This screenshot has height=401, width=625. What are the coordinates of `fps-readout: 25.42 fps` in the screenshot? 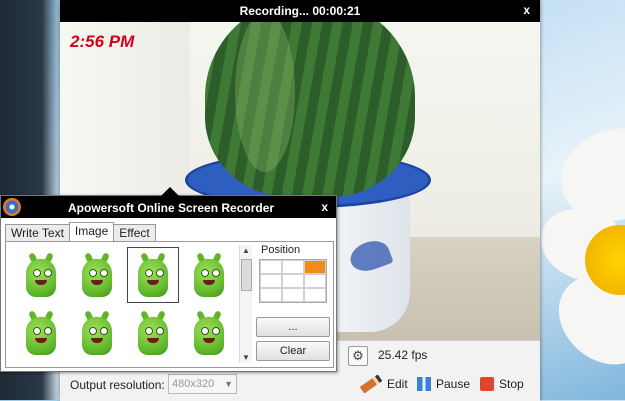 It's located at (403, 355).